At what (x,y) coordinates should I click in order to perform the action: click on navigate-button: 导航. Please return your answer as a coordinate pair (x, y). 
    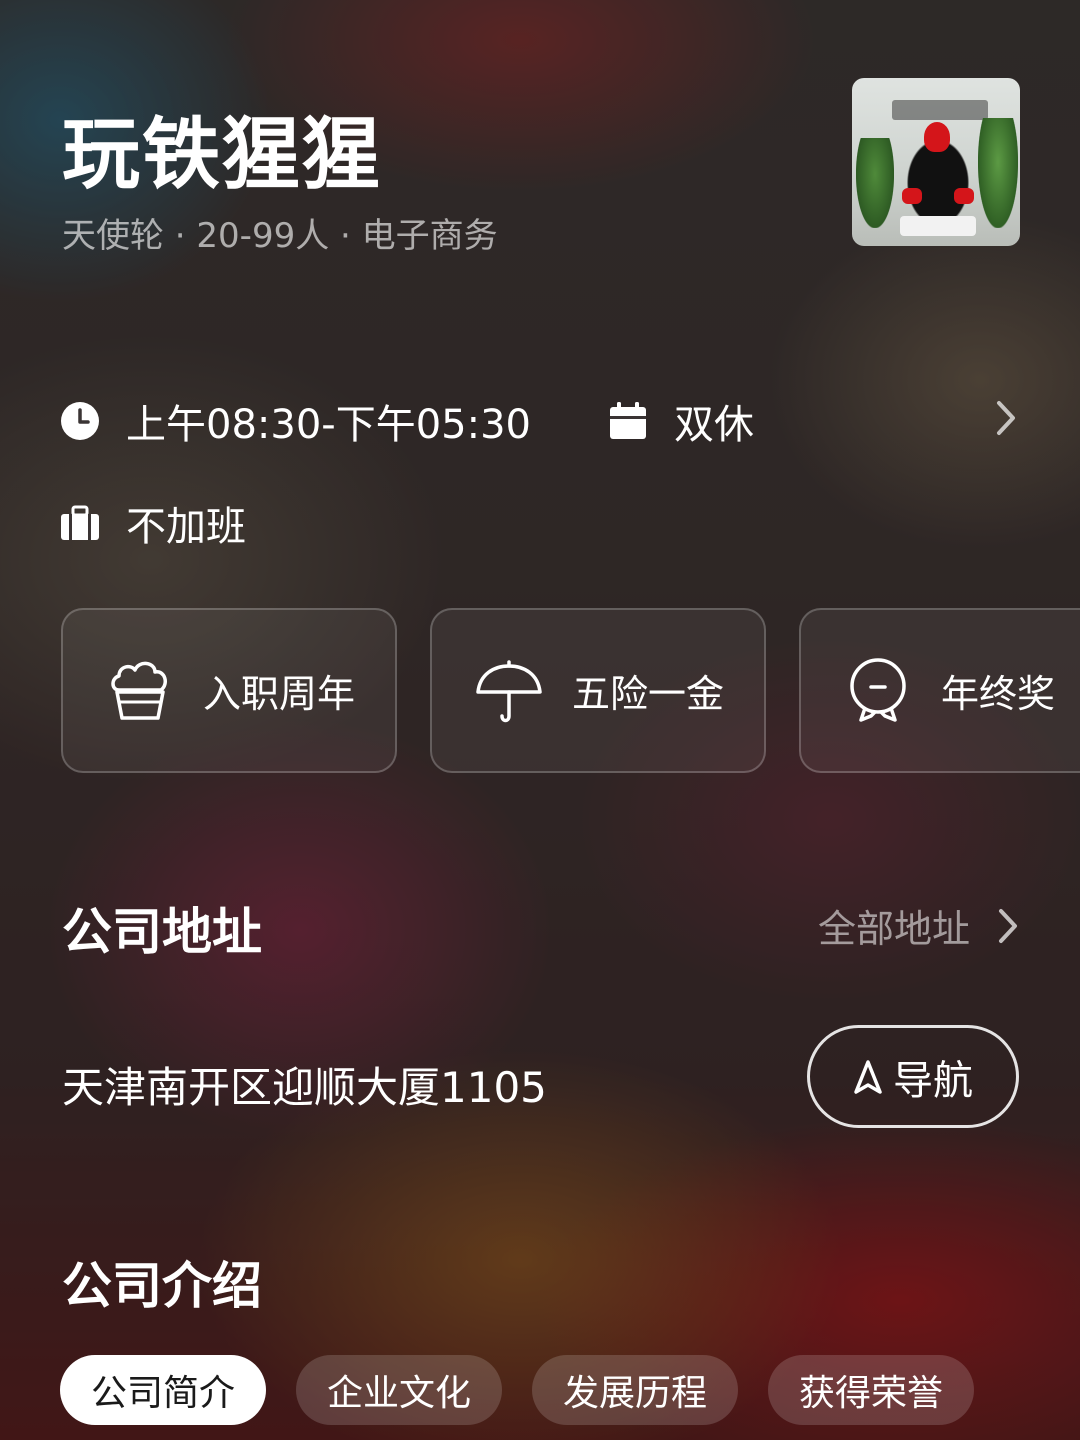
    Looking at the image, I should click on (913, 1076).